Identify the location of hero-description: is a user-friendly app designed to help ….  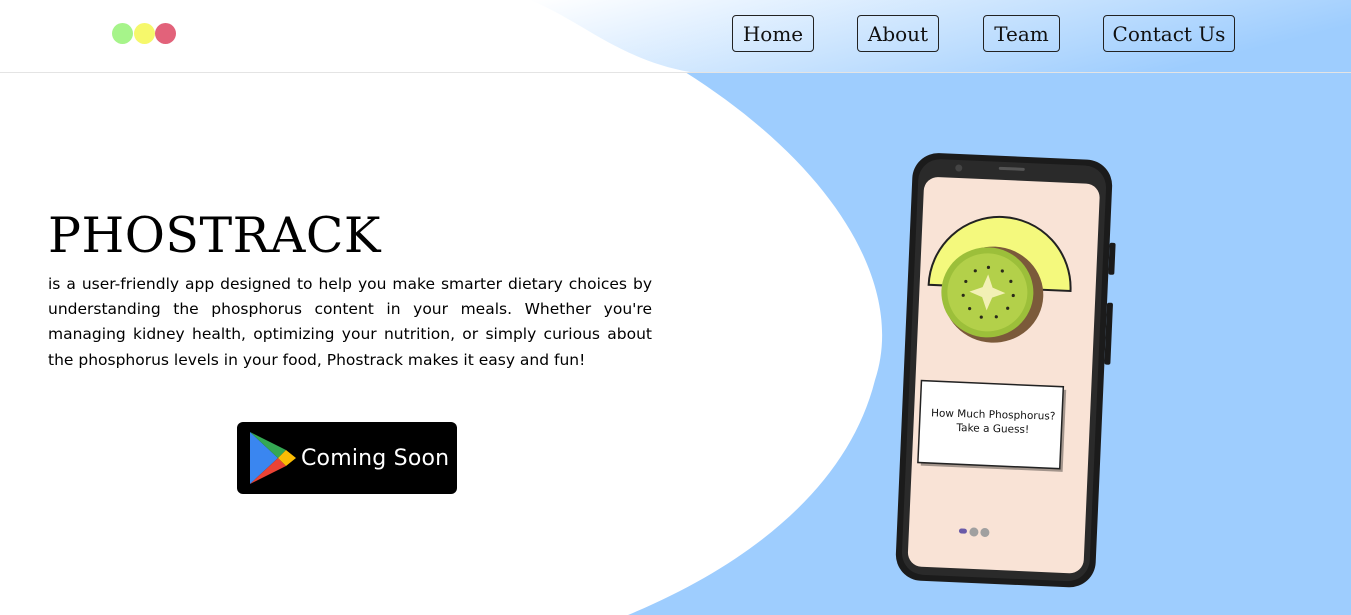
(350, 322).